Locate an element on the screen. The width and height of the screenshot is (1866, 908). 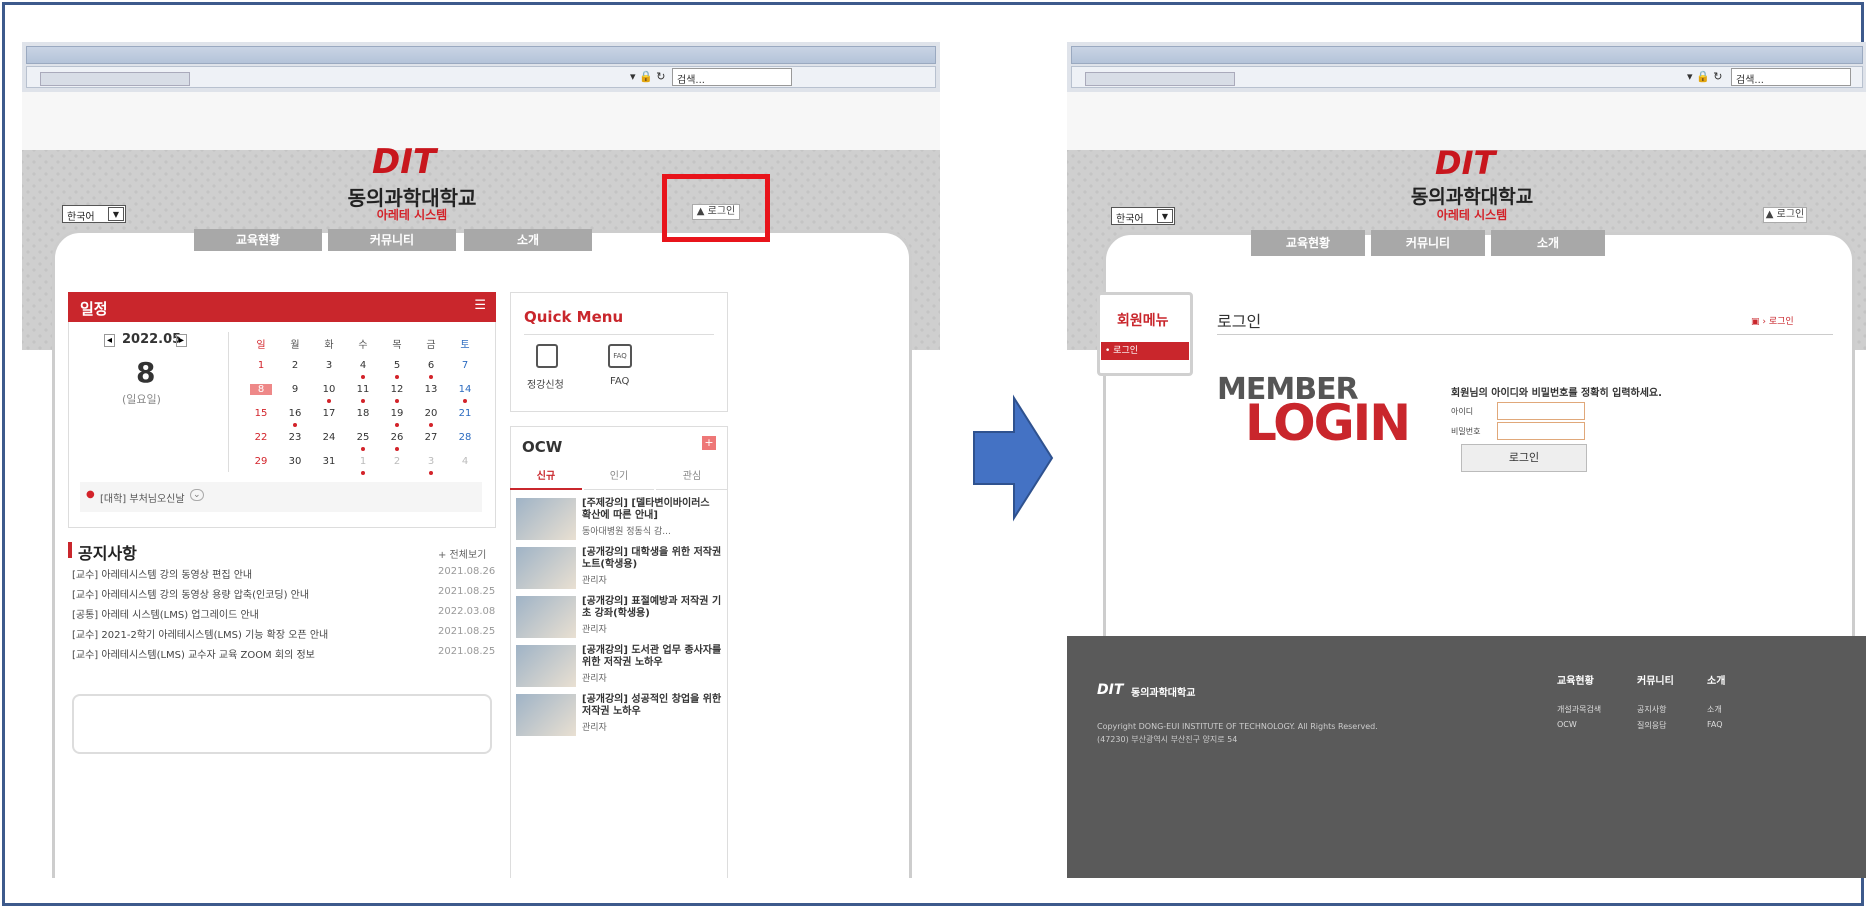
nav-education-2: 교육현황 is located at coordinates (1308, 243).